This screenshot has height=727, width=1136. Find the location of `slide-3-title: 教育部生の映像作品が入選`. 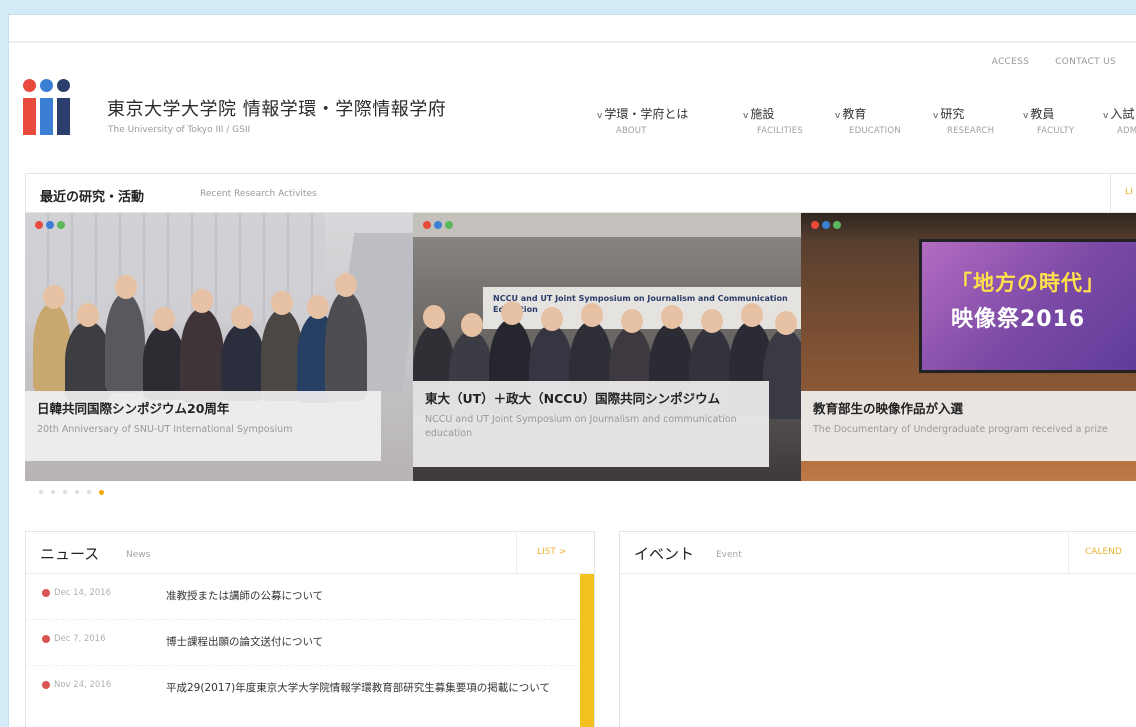

slide-3-title: 教育部生の映像作品が入選 is located at coordinates (888, 408).